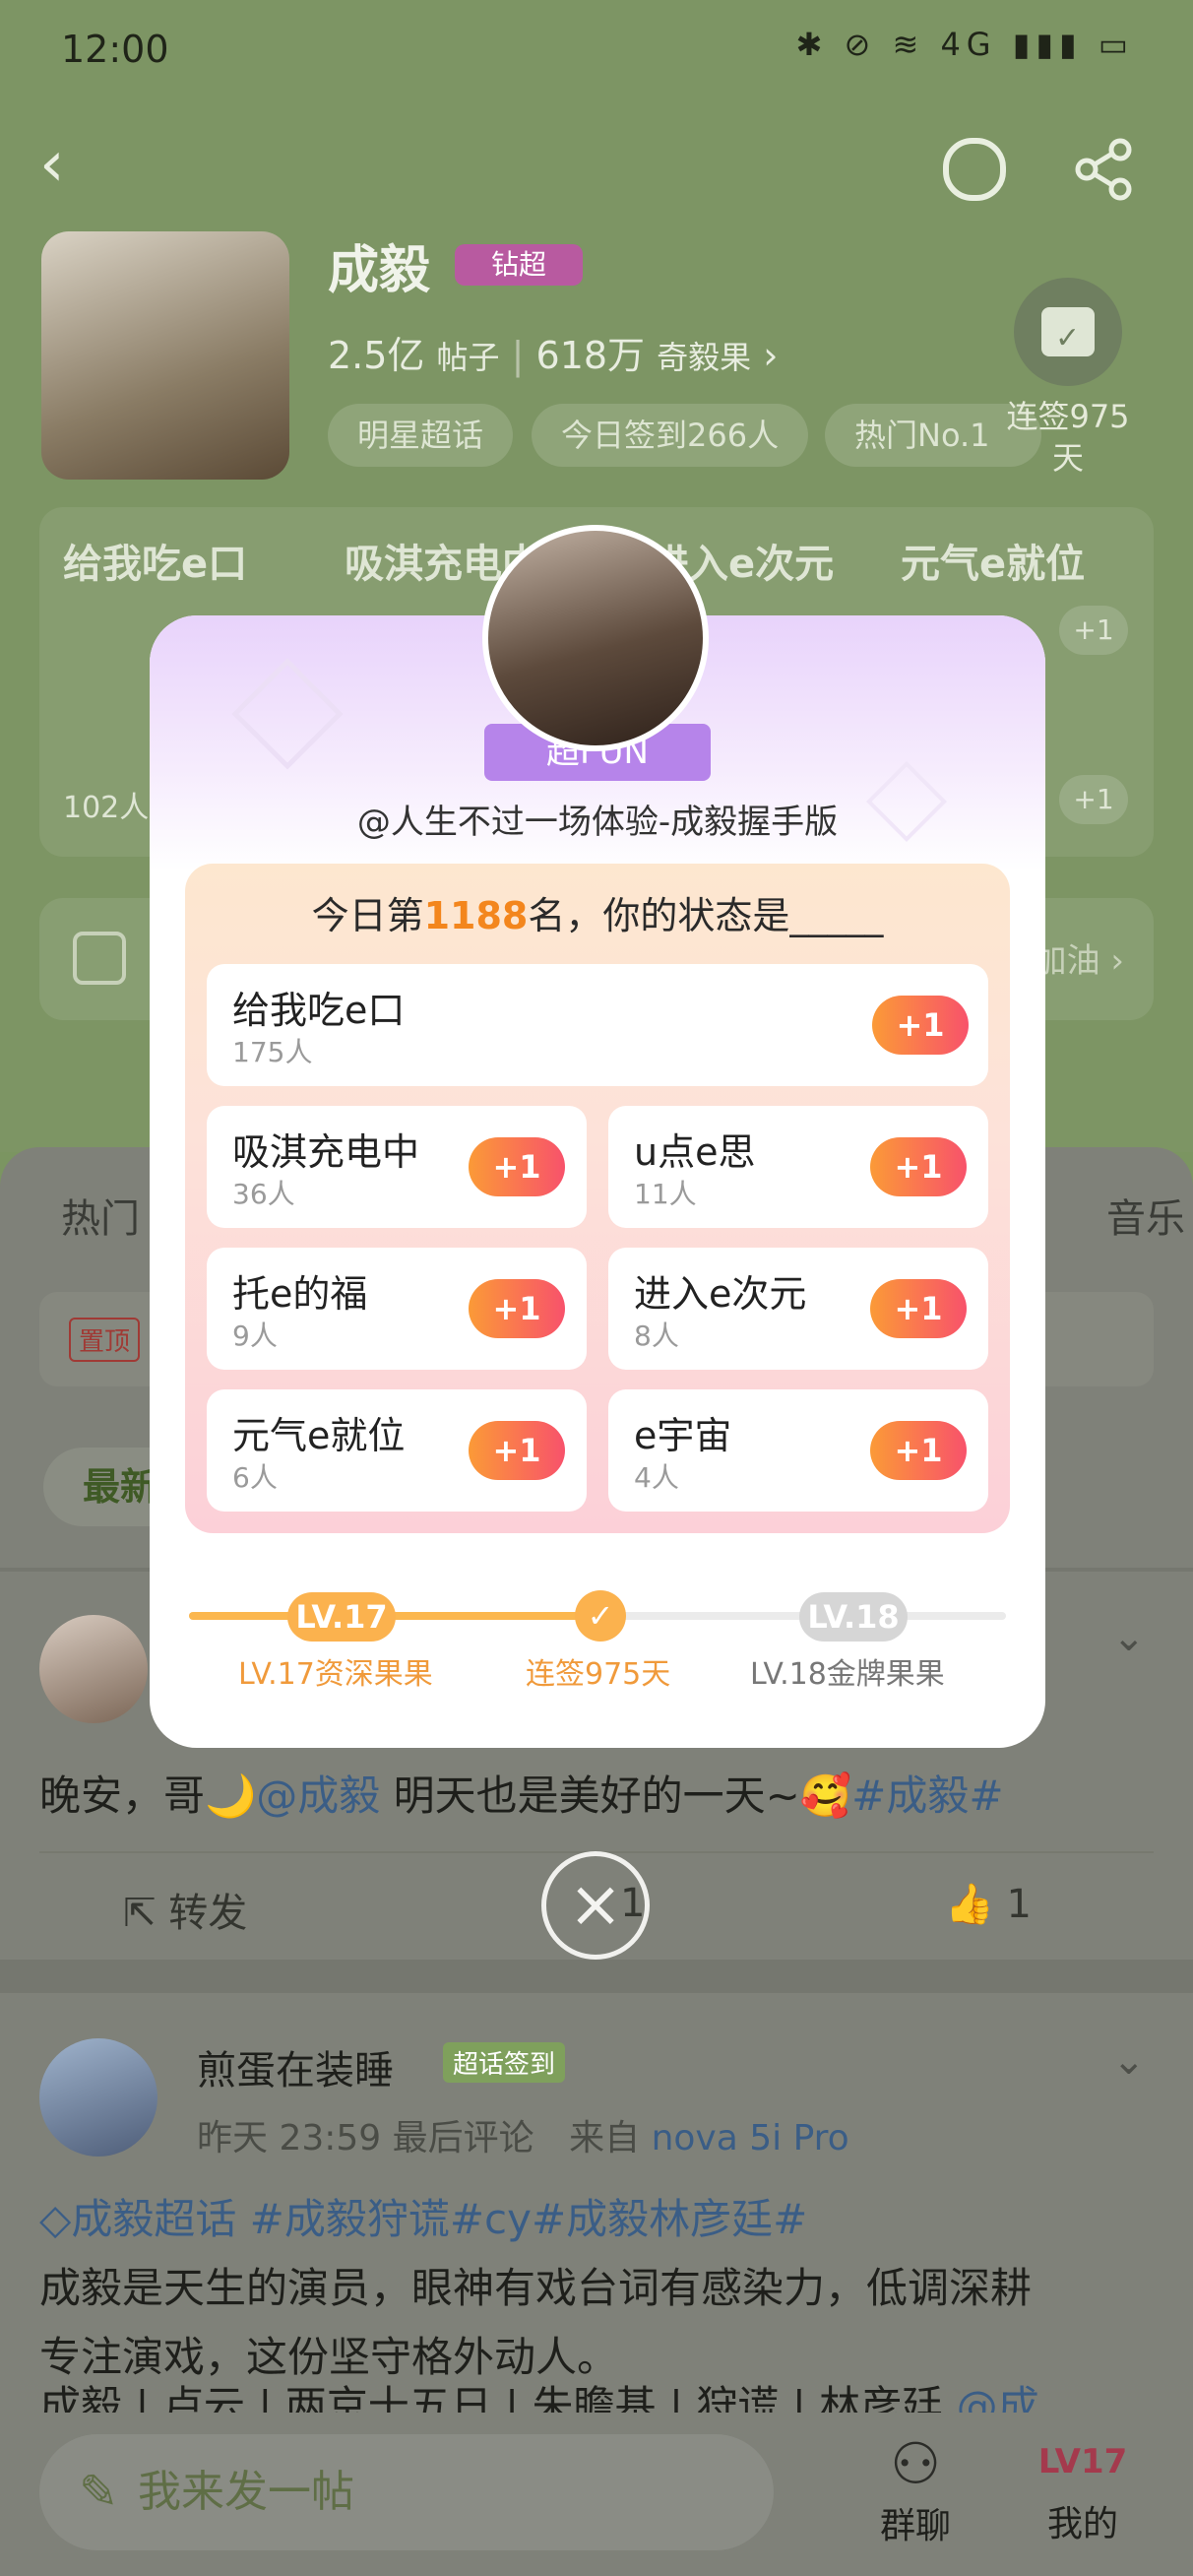  What do you see at coordinates (536, 2288) in the screenshot?
I see `post2-line1: 成毅是天生的演员，眼神有戏台词有感染力，低调深耕` at bounding box center [536, 2288].